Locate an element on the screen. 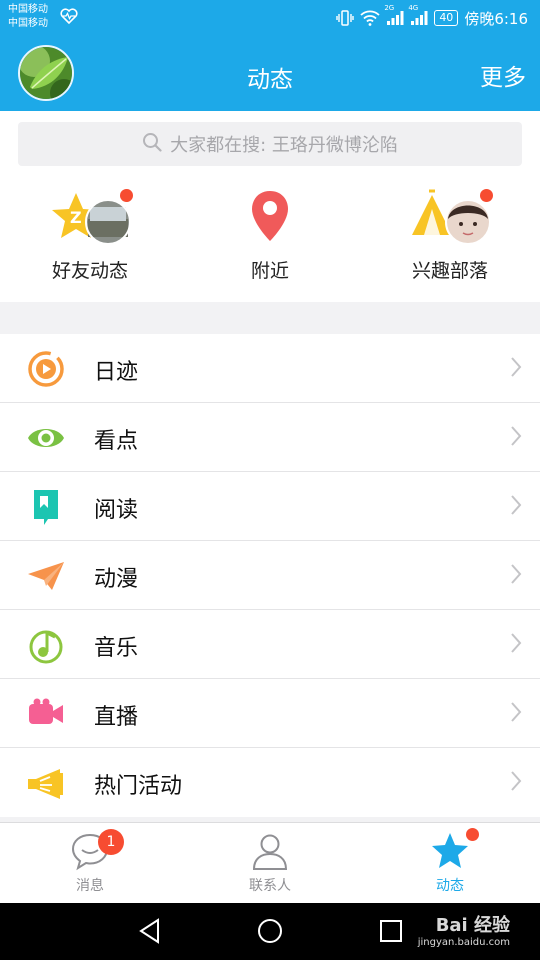  network-2-label: 4G is located at coordinates (413, 8).